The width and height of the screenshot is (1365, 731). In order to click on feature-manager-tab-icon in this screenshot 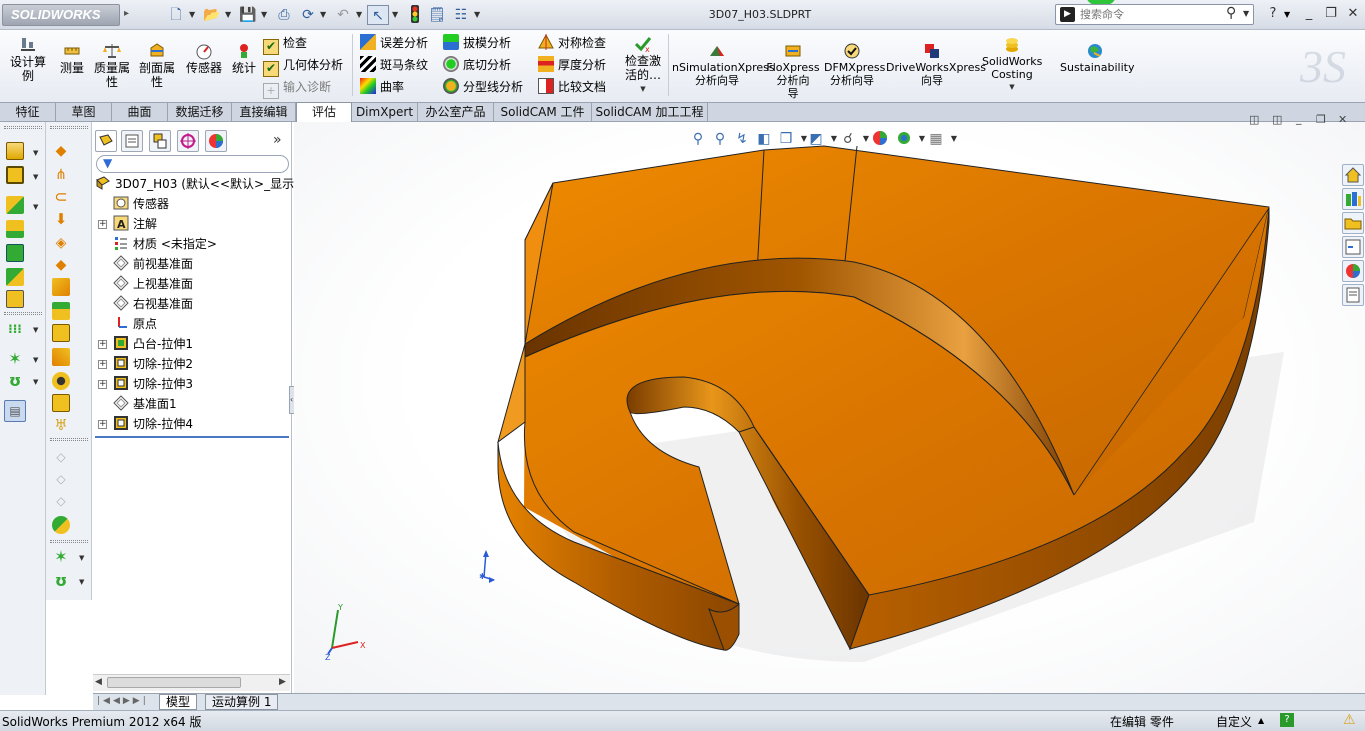, I will do `click(106, 141)`.